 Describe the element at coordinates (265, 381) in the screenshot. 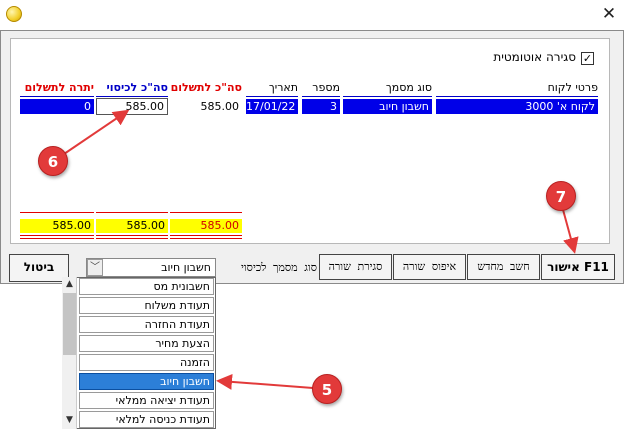

I see `callout-5-arrow` at that location.